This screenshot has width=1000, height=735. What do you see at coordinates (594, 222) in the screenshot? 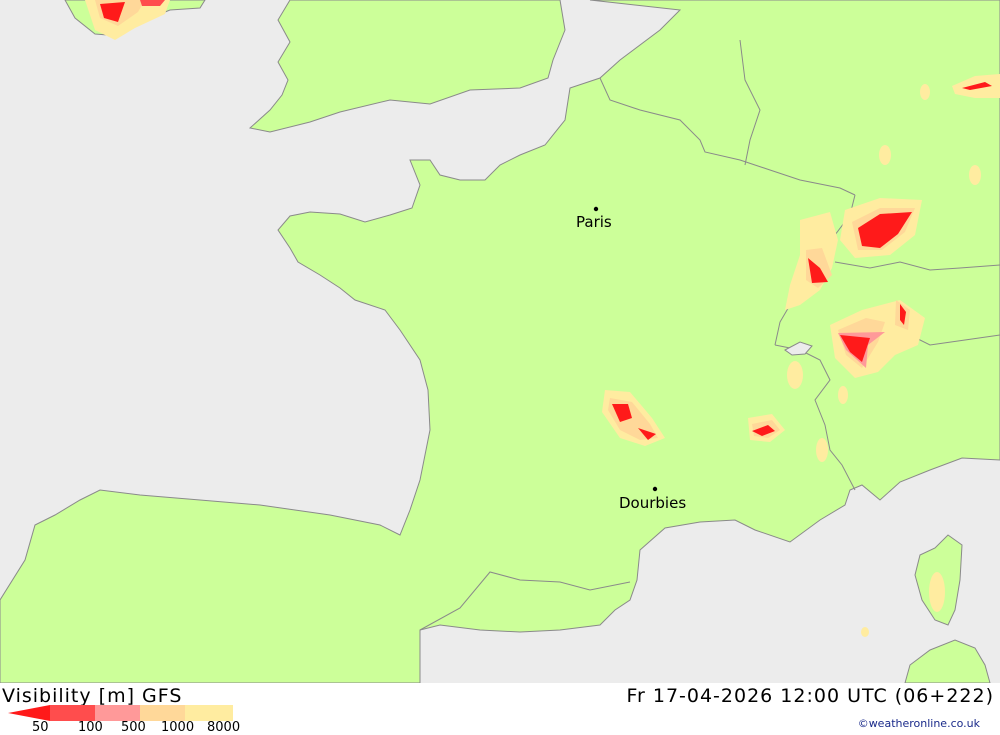
I see `city-label-paris: Paris` at bounding box center [594, 222].